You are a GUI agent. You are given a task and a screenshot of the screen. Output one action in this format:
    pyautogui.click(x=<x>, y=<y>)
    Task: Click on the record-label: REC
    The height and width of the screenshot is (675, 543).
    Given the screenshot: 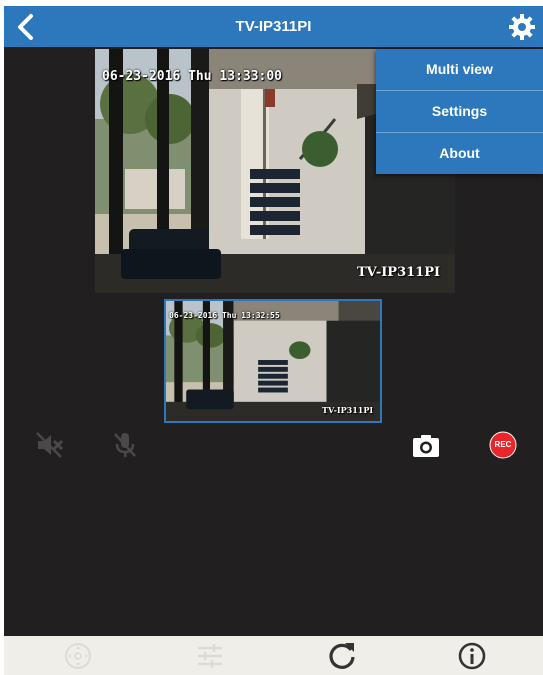 What is the action you would take?
    pyautogui.click(x=503, y=444)
    